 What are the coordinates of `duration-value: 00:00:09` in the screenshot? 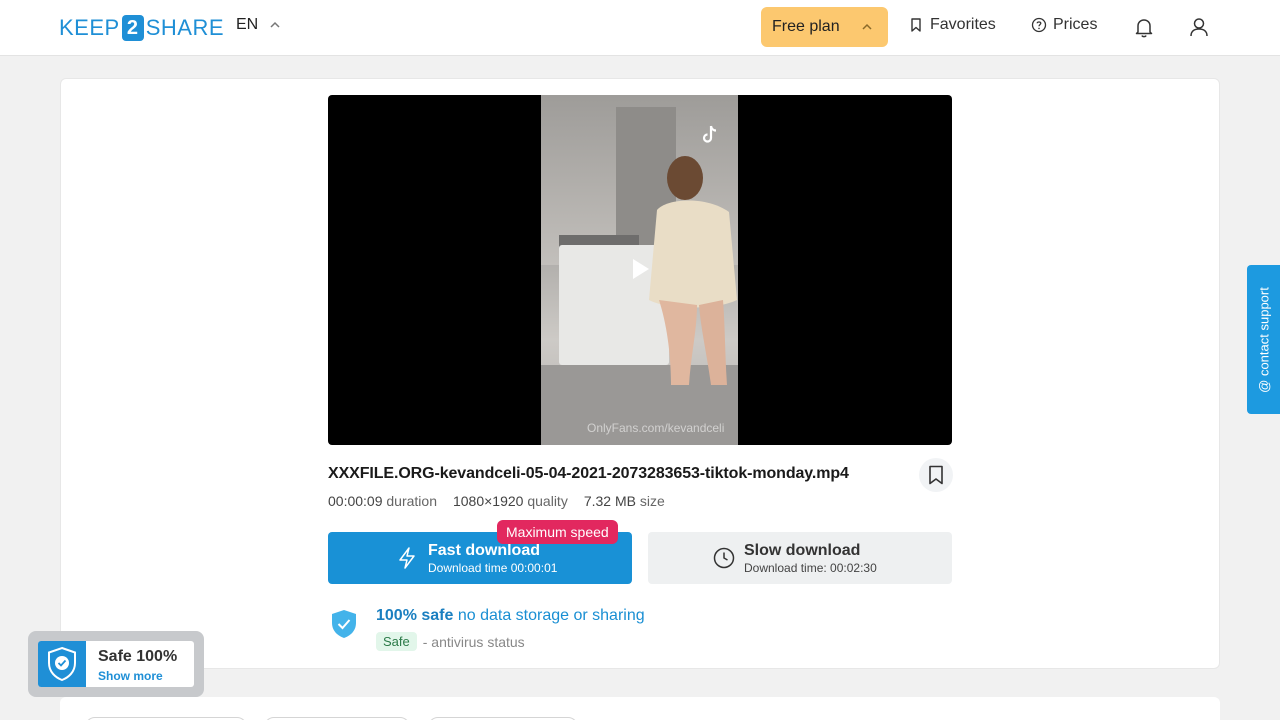 It's located at (355, 501).